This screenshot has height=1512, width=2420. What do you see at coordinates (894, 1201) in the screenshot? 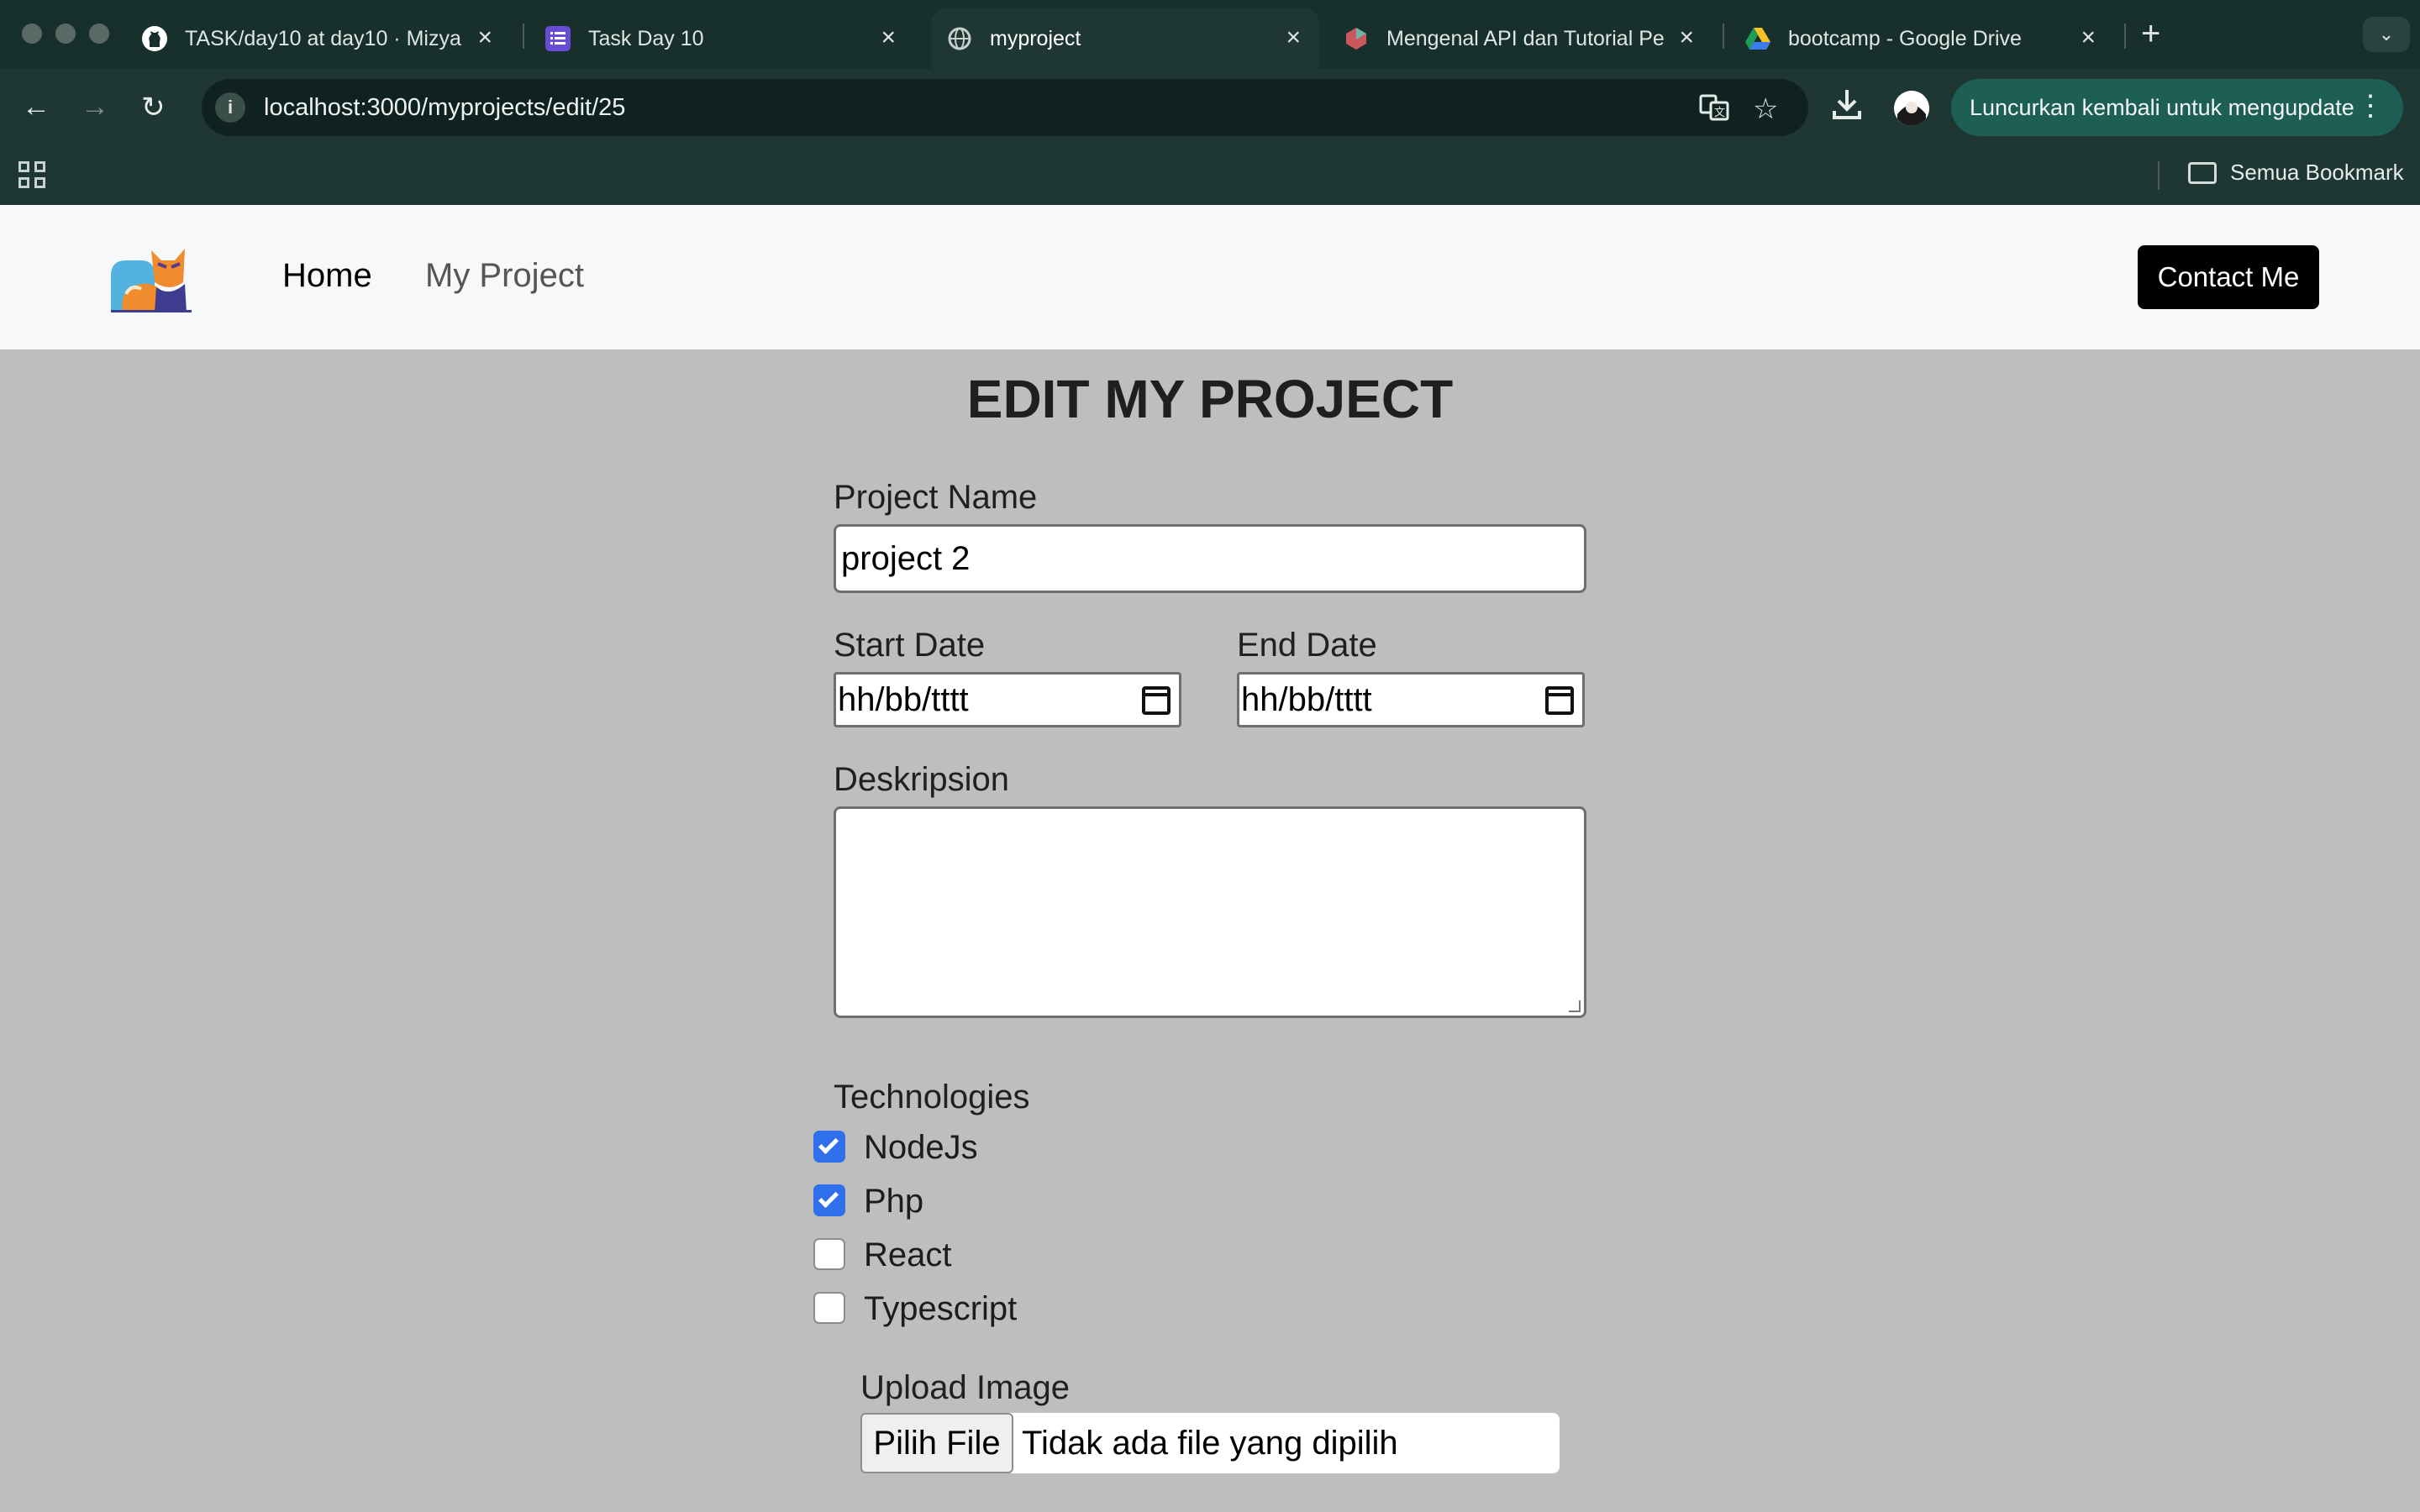
I see `php-label: Php` at bounding box center [894, 1201].